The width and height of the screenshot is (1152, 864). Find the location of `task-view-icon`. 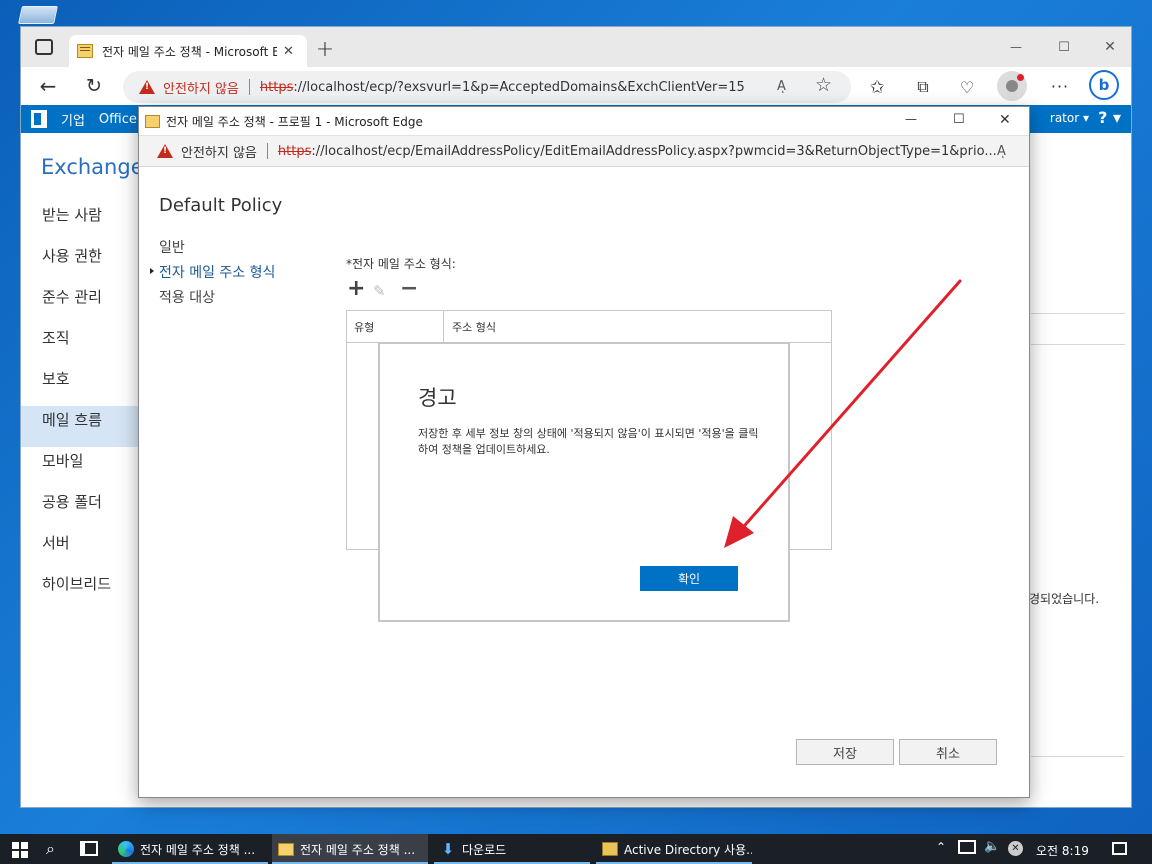

task-view-icon is located at coordinates (89, 848).